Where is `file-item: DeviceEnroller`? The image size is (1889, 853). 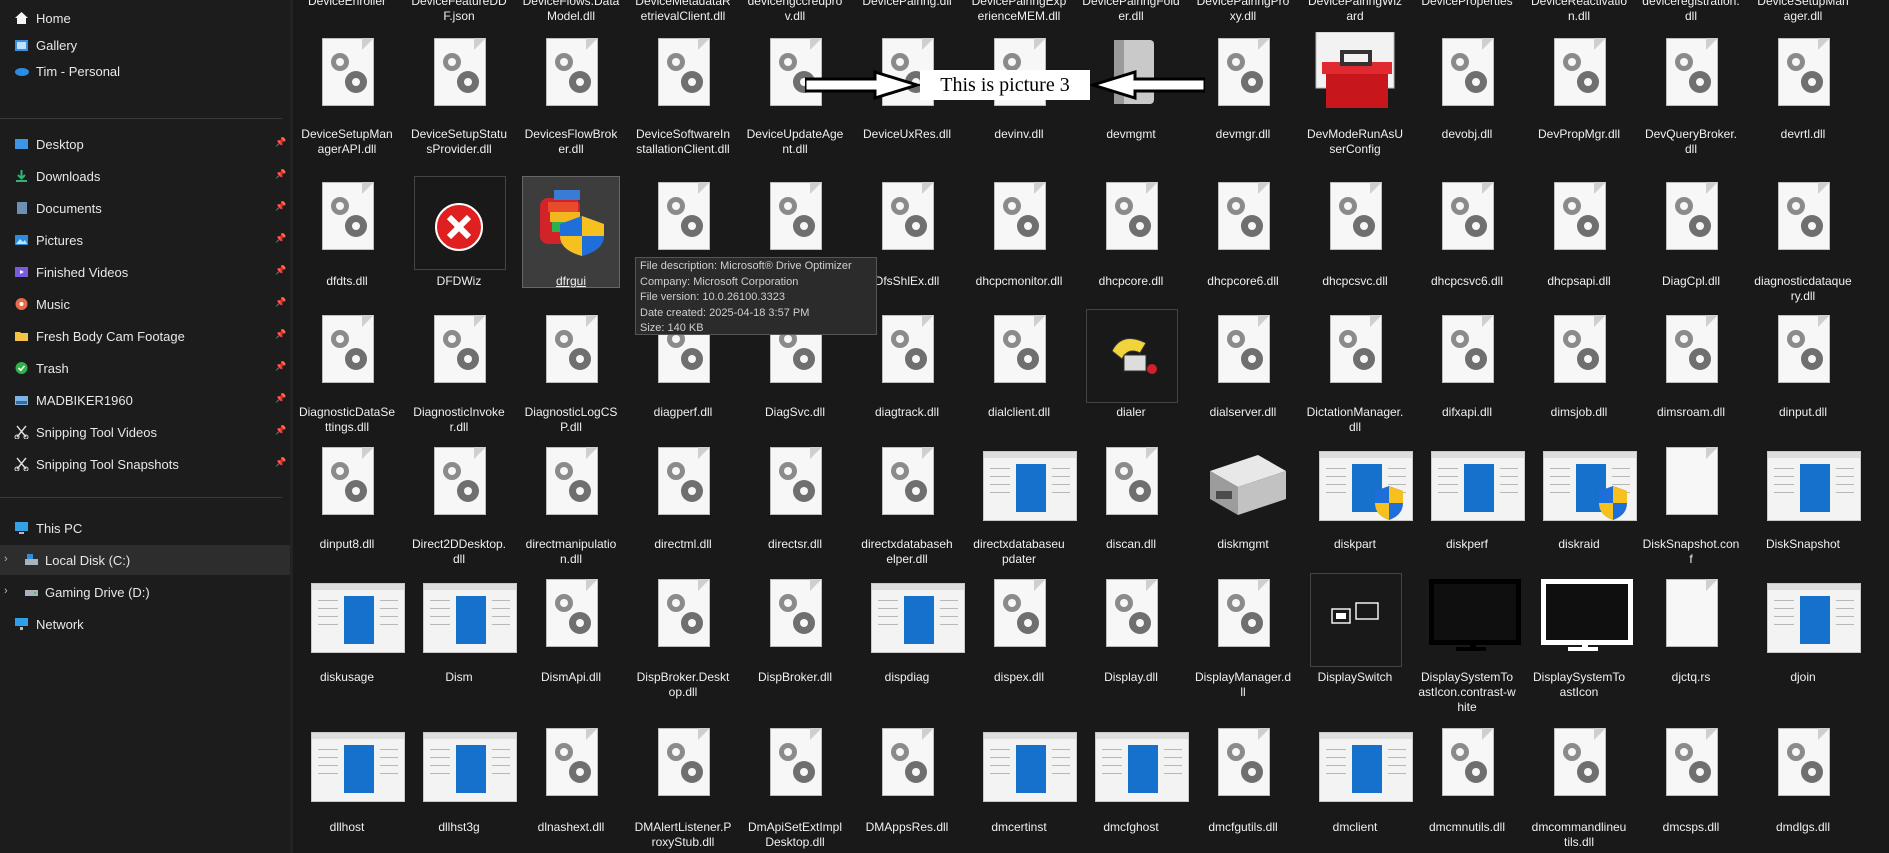 file-item: DeviceEnroller is located at coordinates (347, 12).